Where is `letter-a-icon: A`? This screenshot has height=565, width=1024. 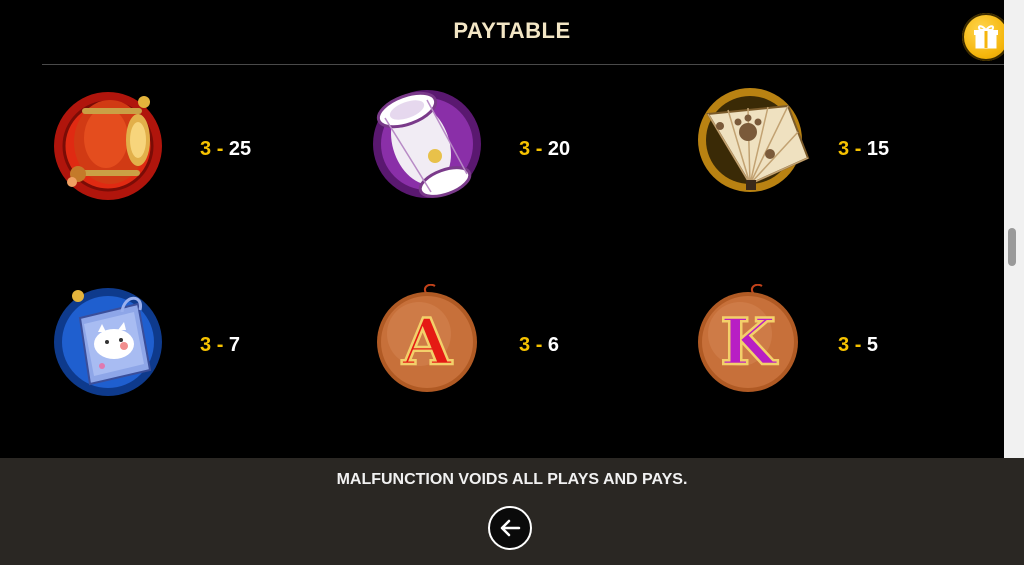
letter-a-icon: A is located at coordinates (427, 338).